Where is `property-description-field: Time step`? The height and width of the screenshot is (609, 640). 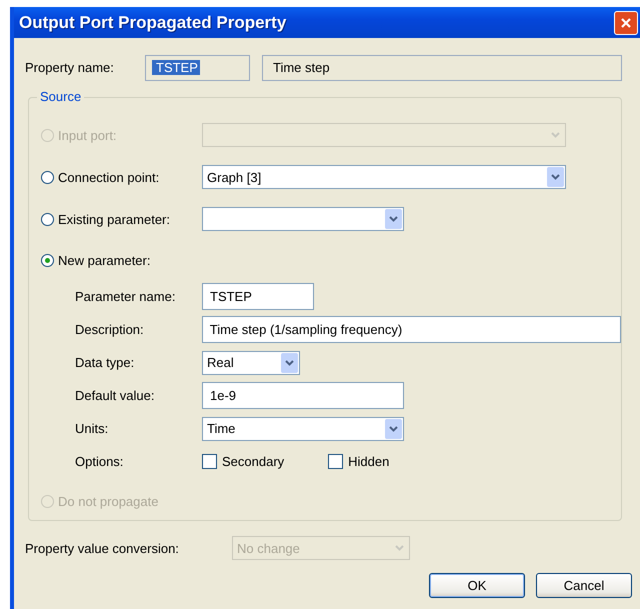
property-description-field: Time step is located at coordinates (442, 67).